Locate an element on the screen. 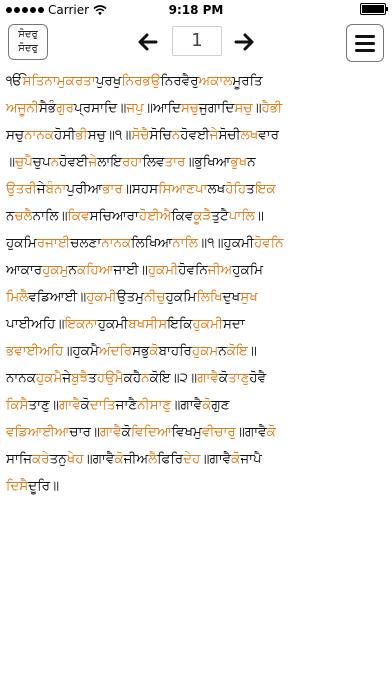  gurbani-line: ਮਿਲੈਵਡਿਆਈ॥ਹੁਕਮੀਉਤਮੁਨੀਚੁਹੁਕਮਿਲਿਖਿਦੁਖਸੁਖ is located at coordinates (196, 297).